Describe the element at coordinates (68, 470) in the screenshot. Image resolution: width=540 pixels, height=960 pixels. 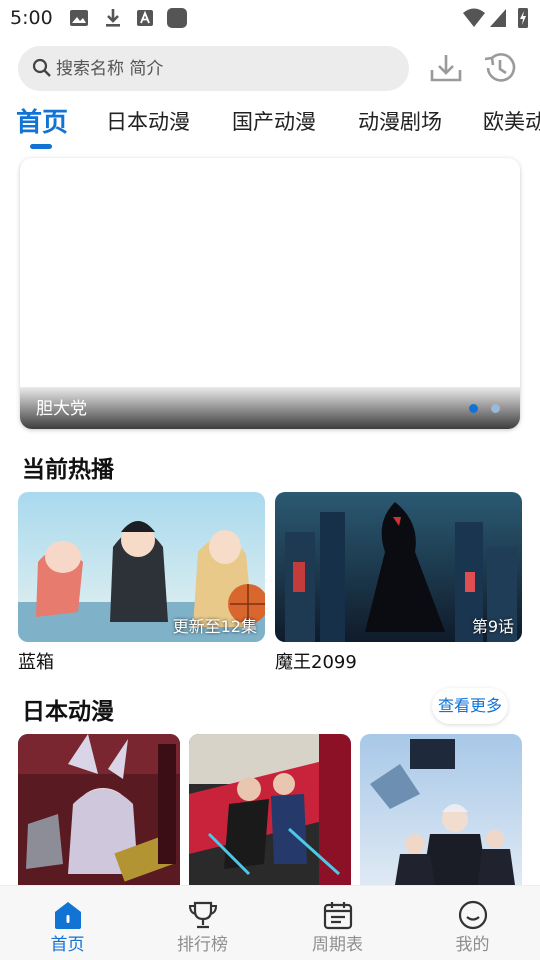
I see `section-title-now-airing: 当前热播` at that location.